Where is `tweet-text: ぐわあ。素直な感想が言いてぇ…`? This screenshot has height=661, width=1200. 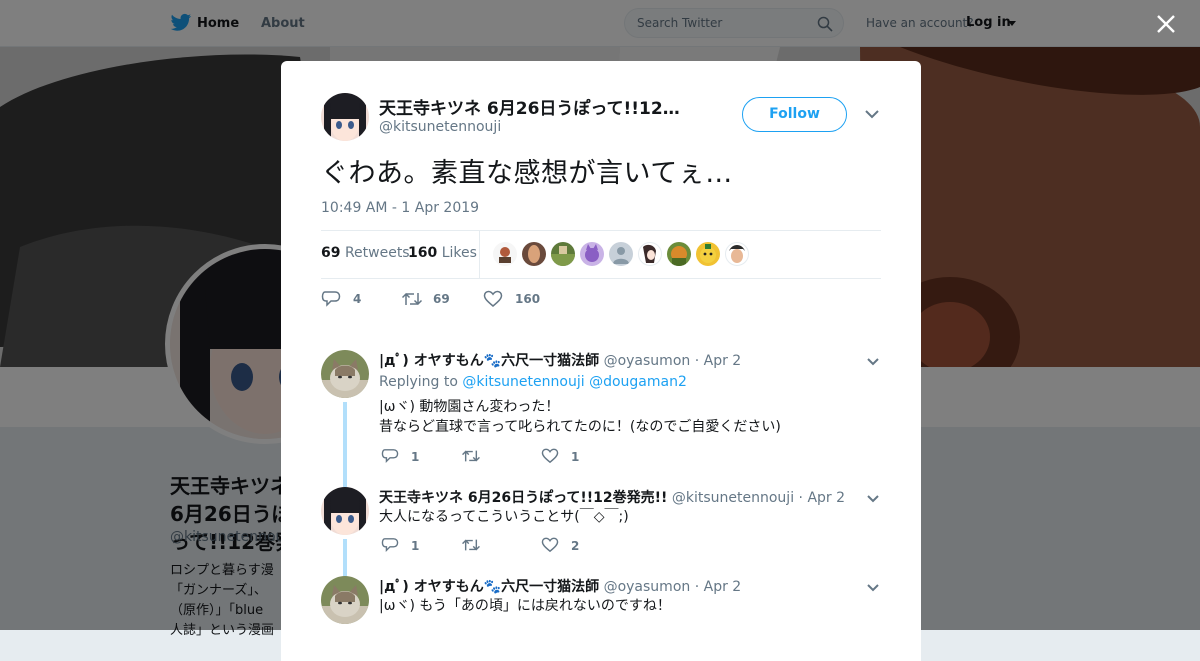 tweet-text: ぐわあ。素直な感想が言いてぇ… is located at coordinates (527, 173).